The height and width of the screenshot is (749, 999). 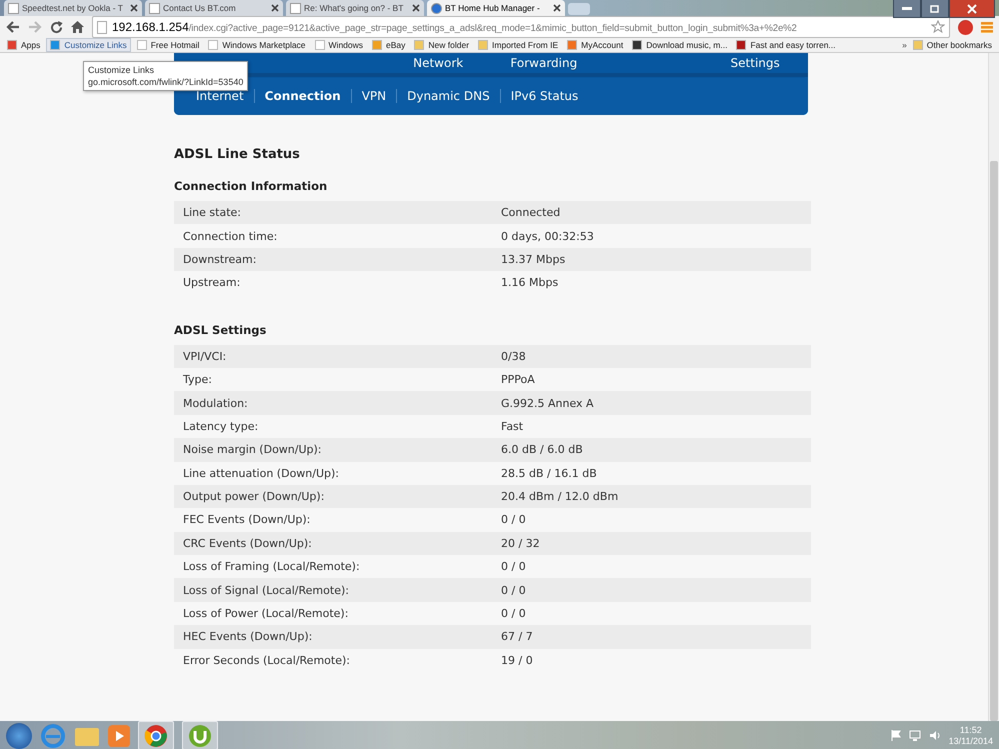 I want to click on bookmark: Windows, so click(x=339, y=45).